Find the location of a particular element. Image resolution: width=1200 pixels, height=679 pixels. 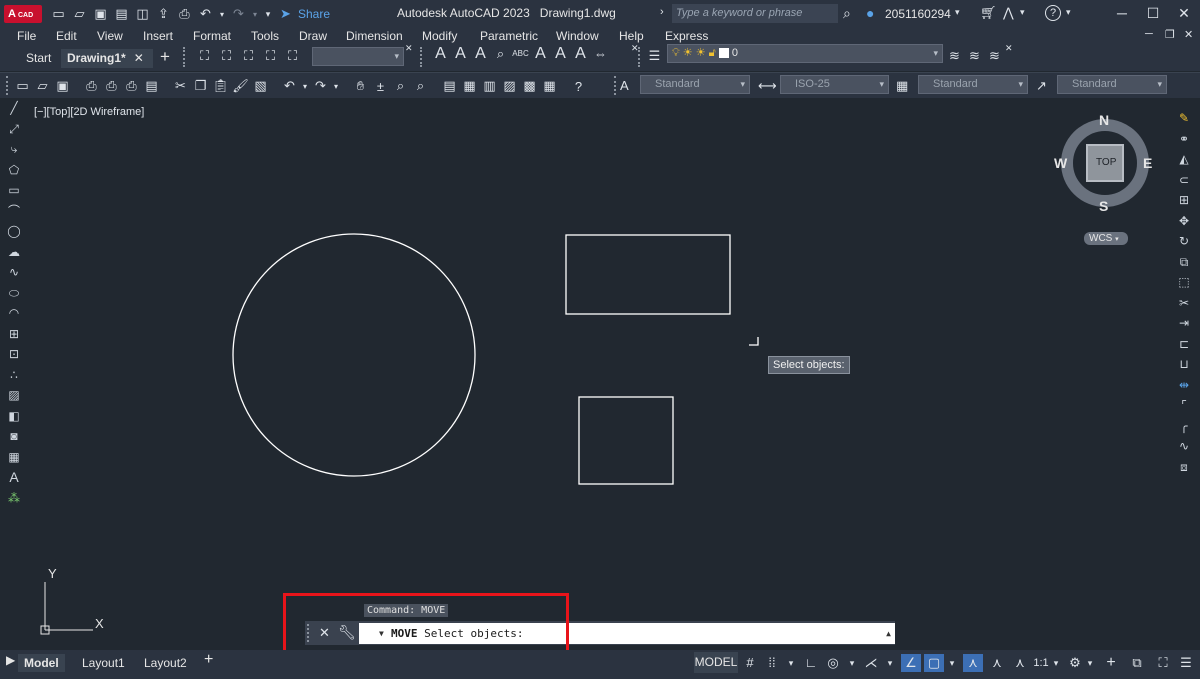

pickbox-cursor is located at coordinates (754, 341).